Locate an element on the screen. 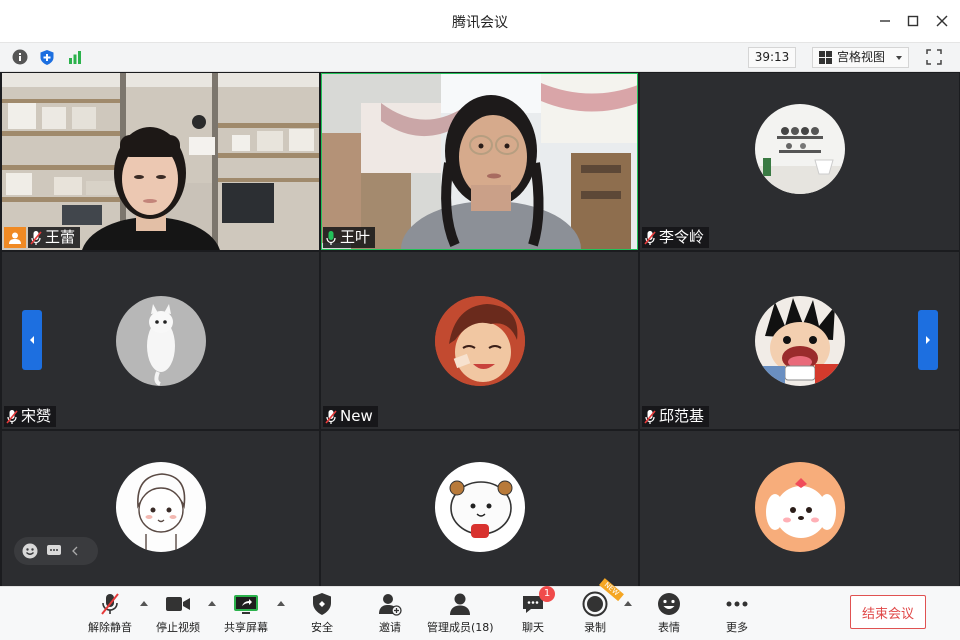 This screenshot has height=640, width=960. view-mode-dropdown: 宫格视图 is located at coordinates (860, 57).